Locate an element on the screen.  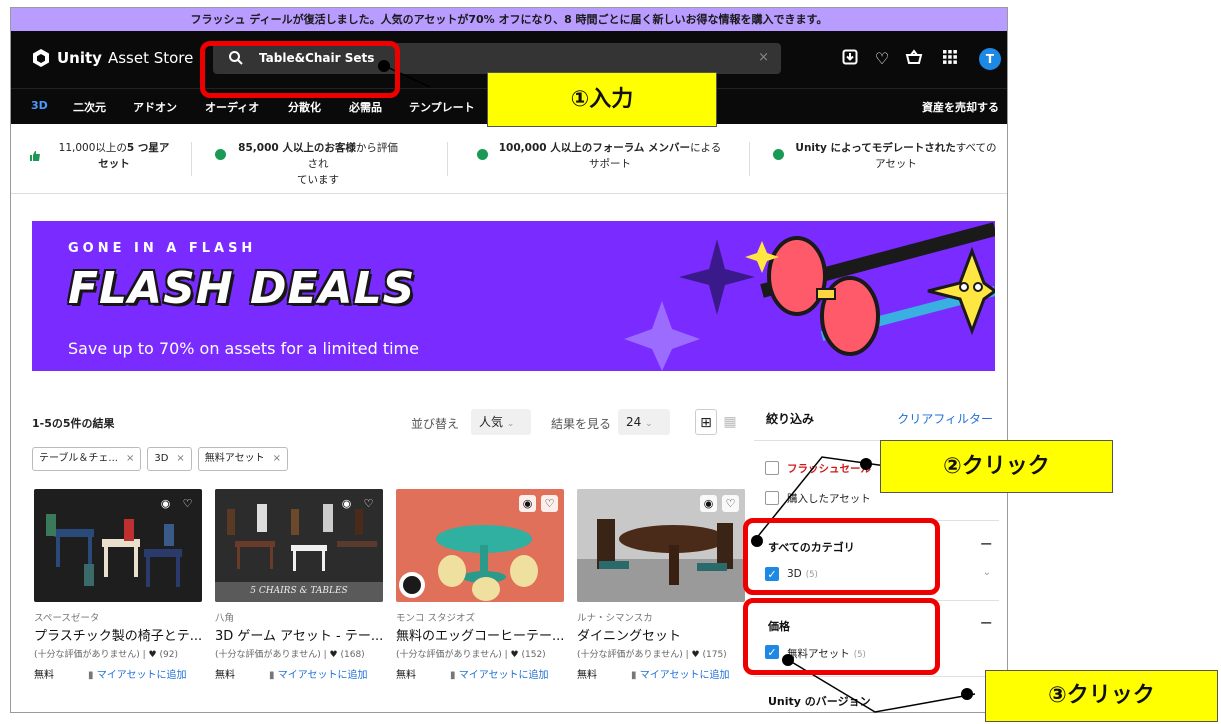
annotation-step-3: ③クリック is located at coordinates (1101, 696).